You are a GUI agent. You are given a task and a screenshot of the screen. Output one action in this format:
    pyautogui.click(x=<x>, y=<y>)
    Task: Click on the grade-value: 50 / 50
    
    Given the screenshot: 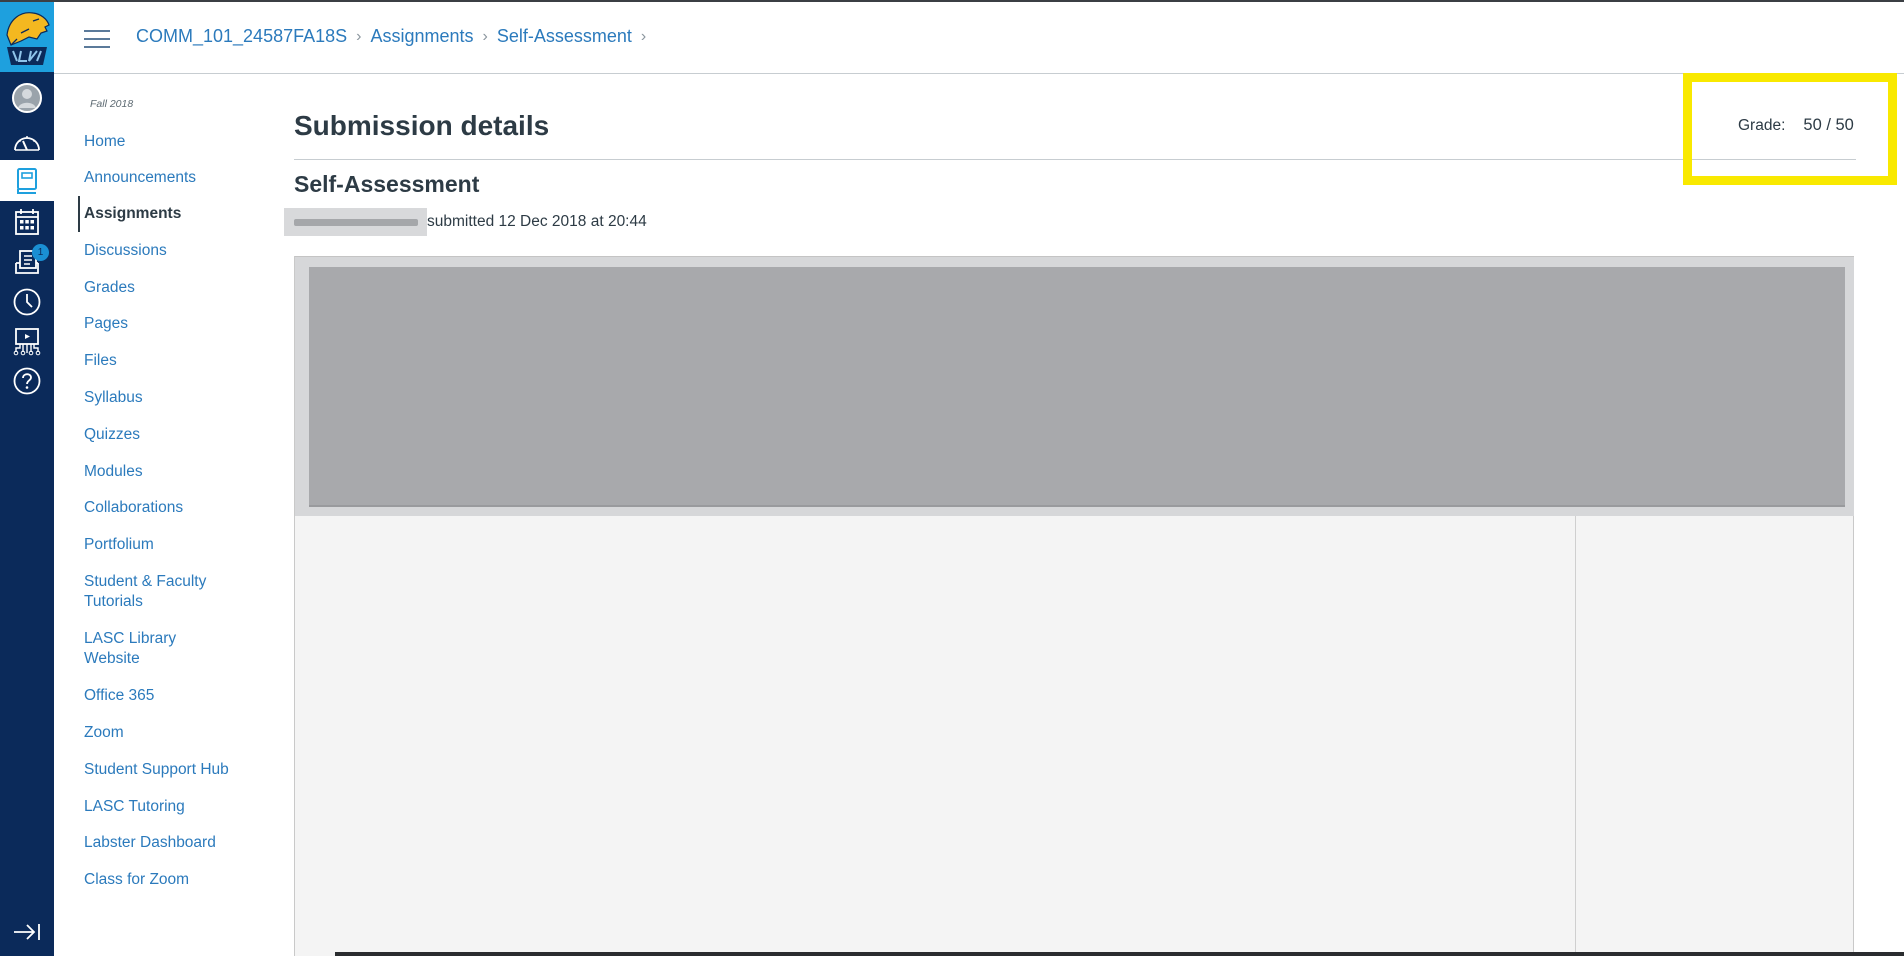 What is the action you would take?
    pyautogui.click(x=1828, y=125)
    